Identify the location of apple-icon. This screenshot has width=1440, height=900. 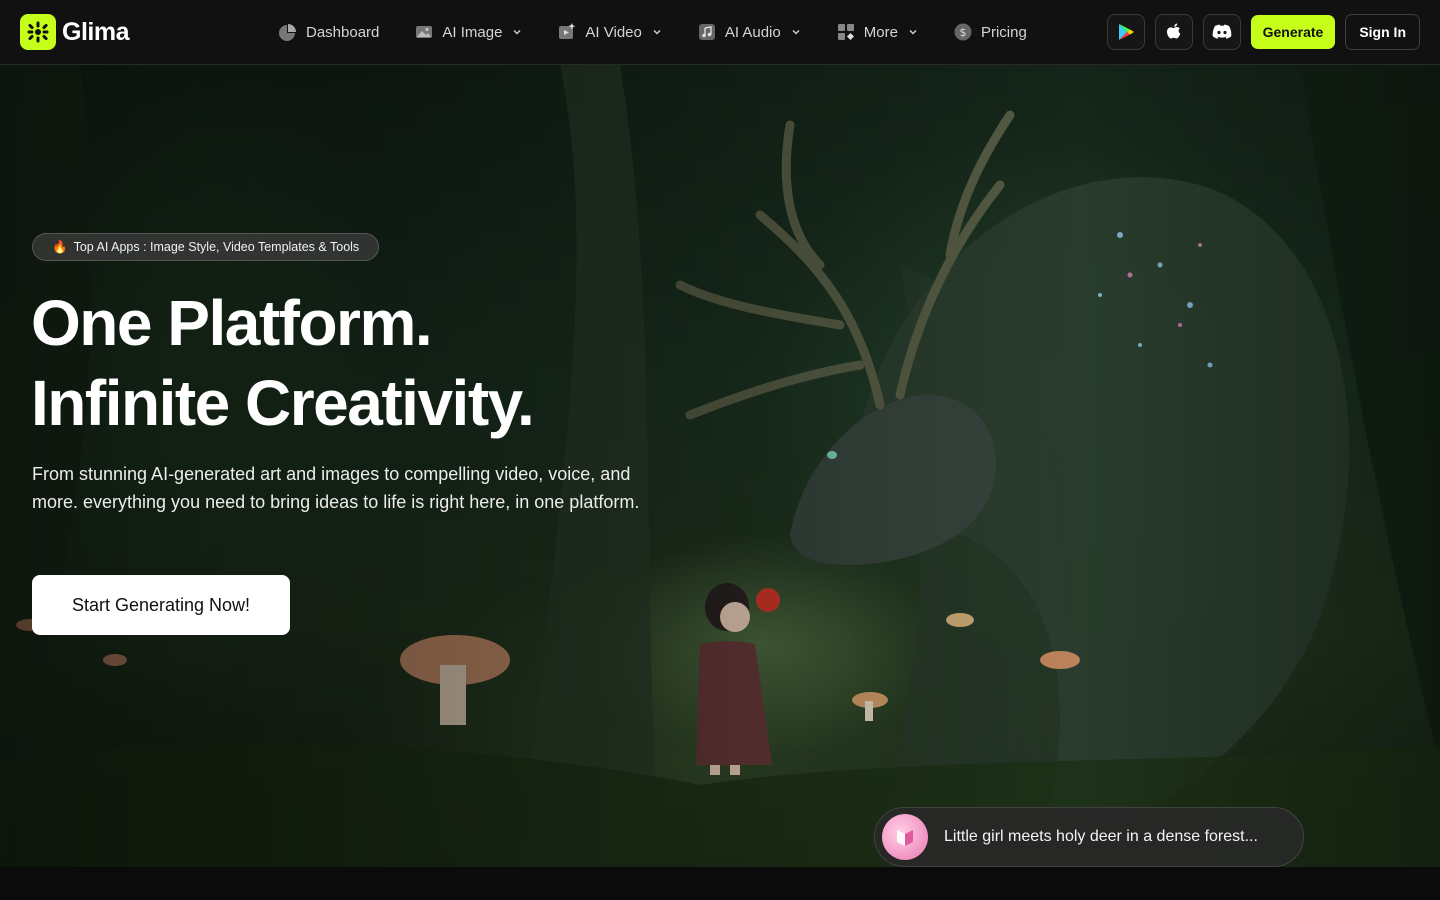
(1173, 31).